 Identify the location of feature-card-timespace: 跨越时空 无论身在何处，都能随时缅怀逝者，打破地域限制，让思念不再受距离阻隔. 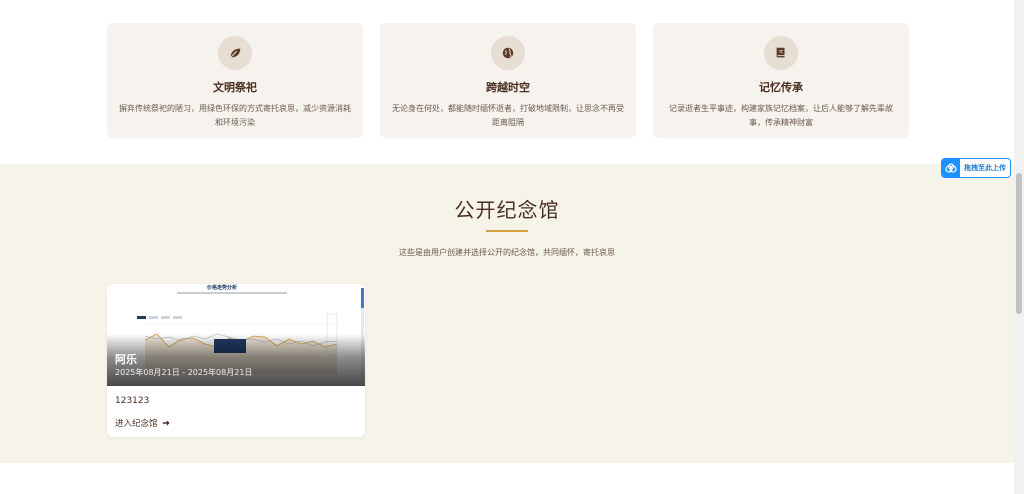
(508, 80).